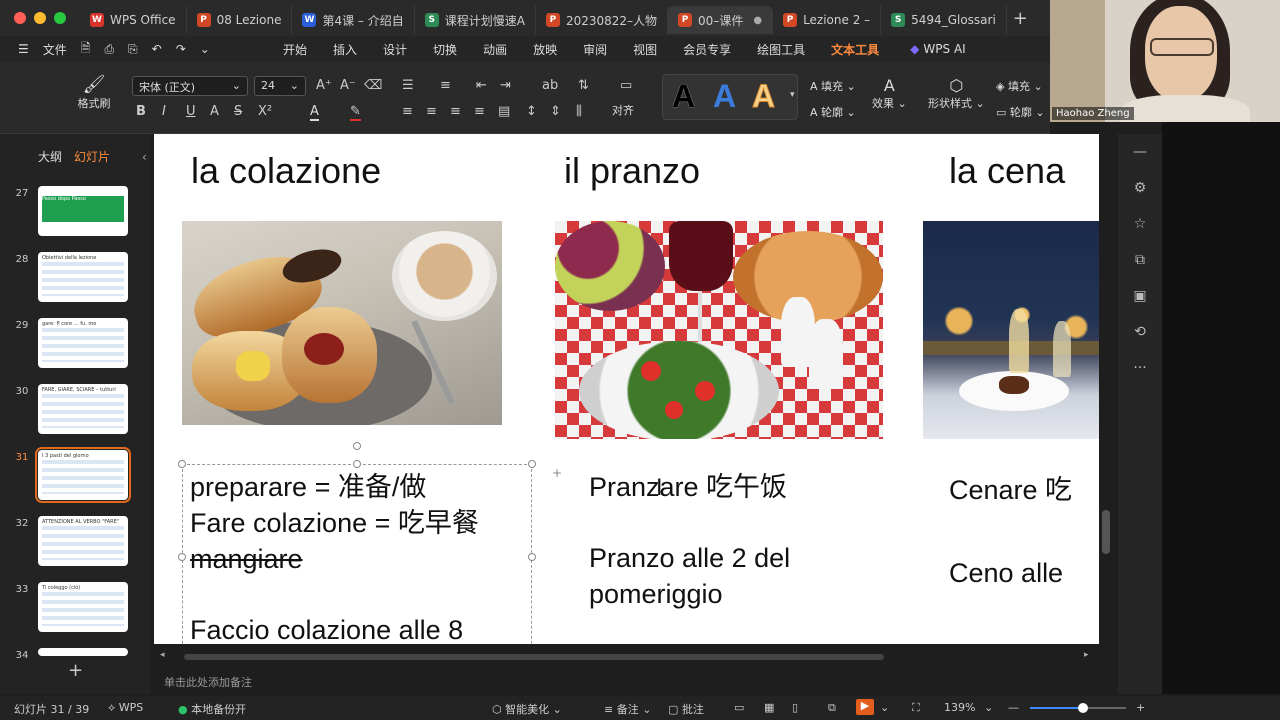  What do you see at coordinates (295, 49) in the screenshot?
I see `menu-item: 开始` at bounding box center [295, 49].